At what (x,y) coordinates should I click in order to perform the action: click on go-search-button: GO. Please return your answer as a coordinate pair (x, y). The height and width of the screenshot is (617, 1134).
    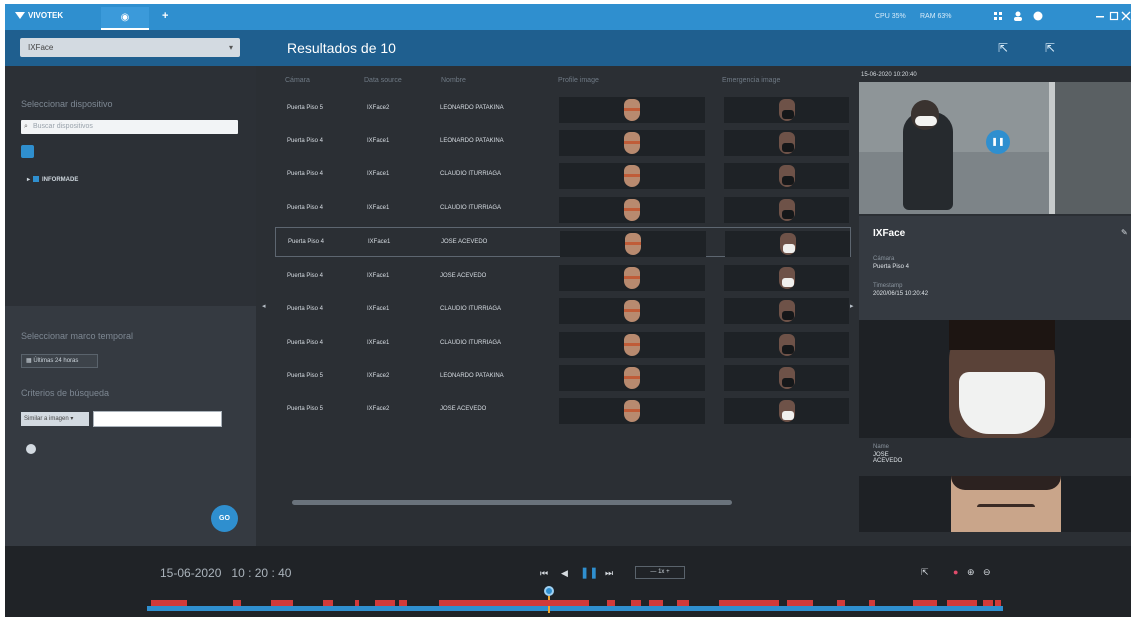
    Looking at the image, I should click on (224, 518).